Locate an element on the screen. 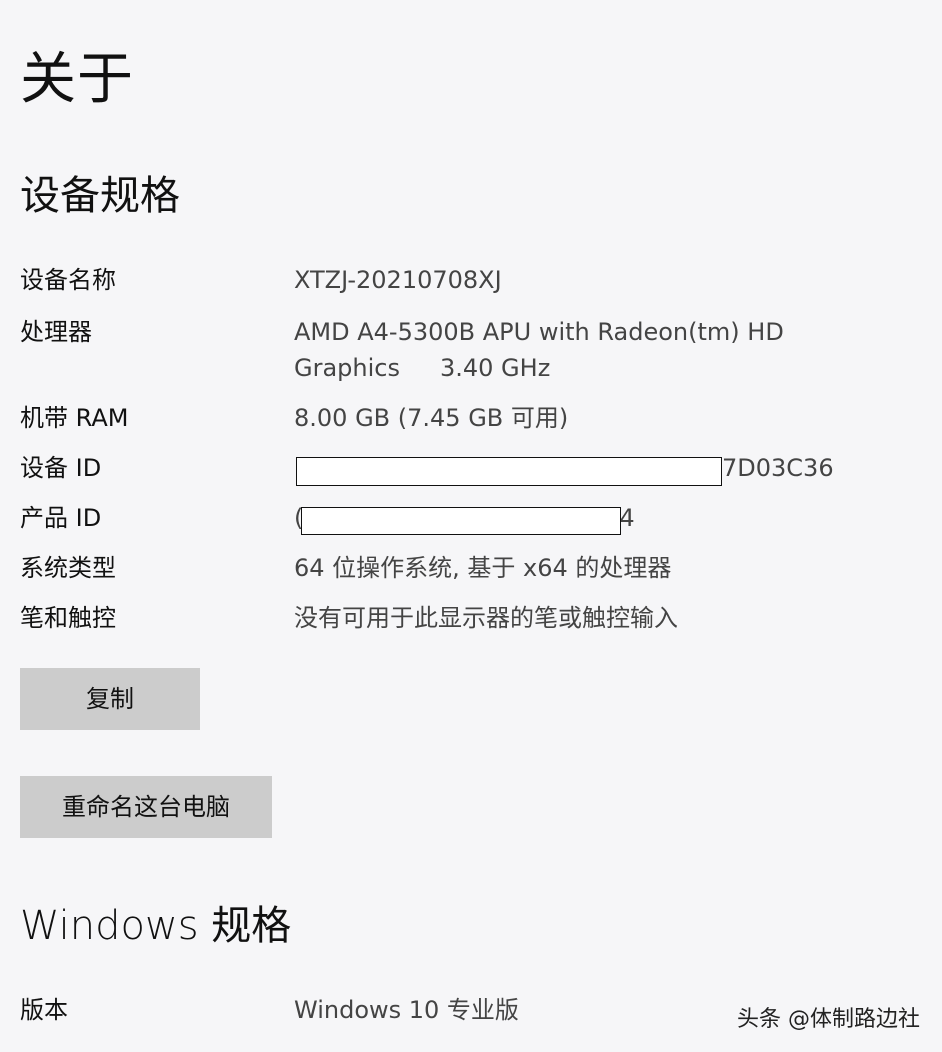 This screenshot has width=942, height=1052. spec-label: 版本 is located at coordinates (44, 1010).